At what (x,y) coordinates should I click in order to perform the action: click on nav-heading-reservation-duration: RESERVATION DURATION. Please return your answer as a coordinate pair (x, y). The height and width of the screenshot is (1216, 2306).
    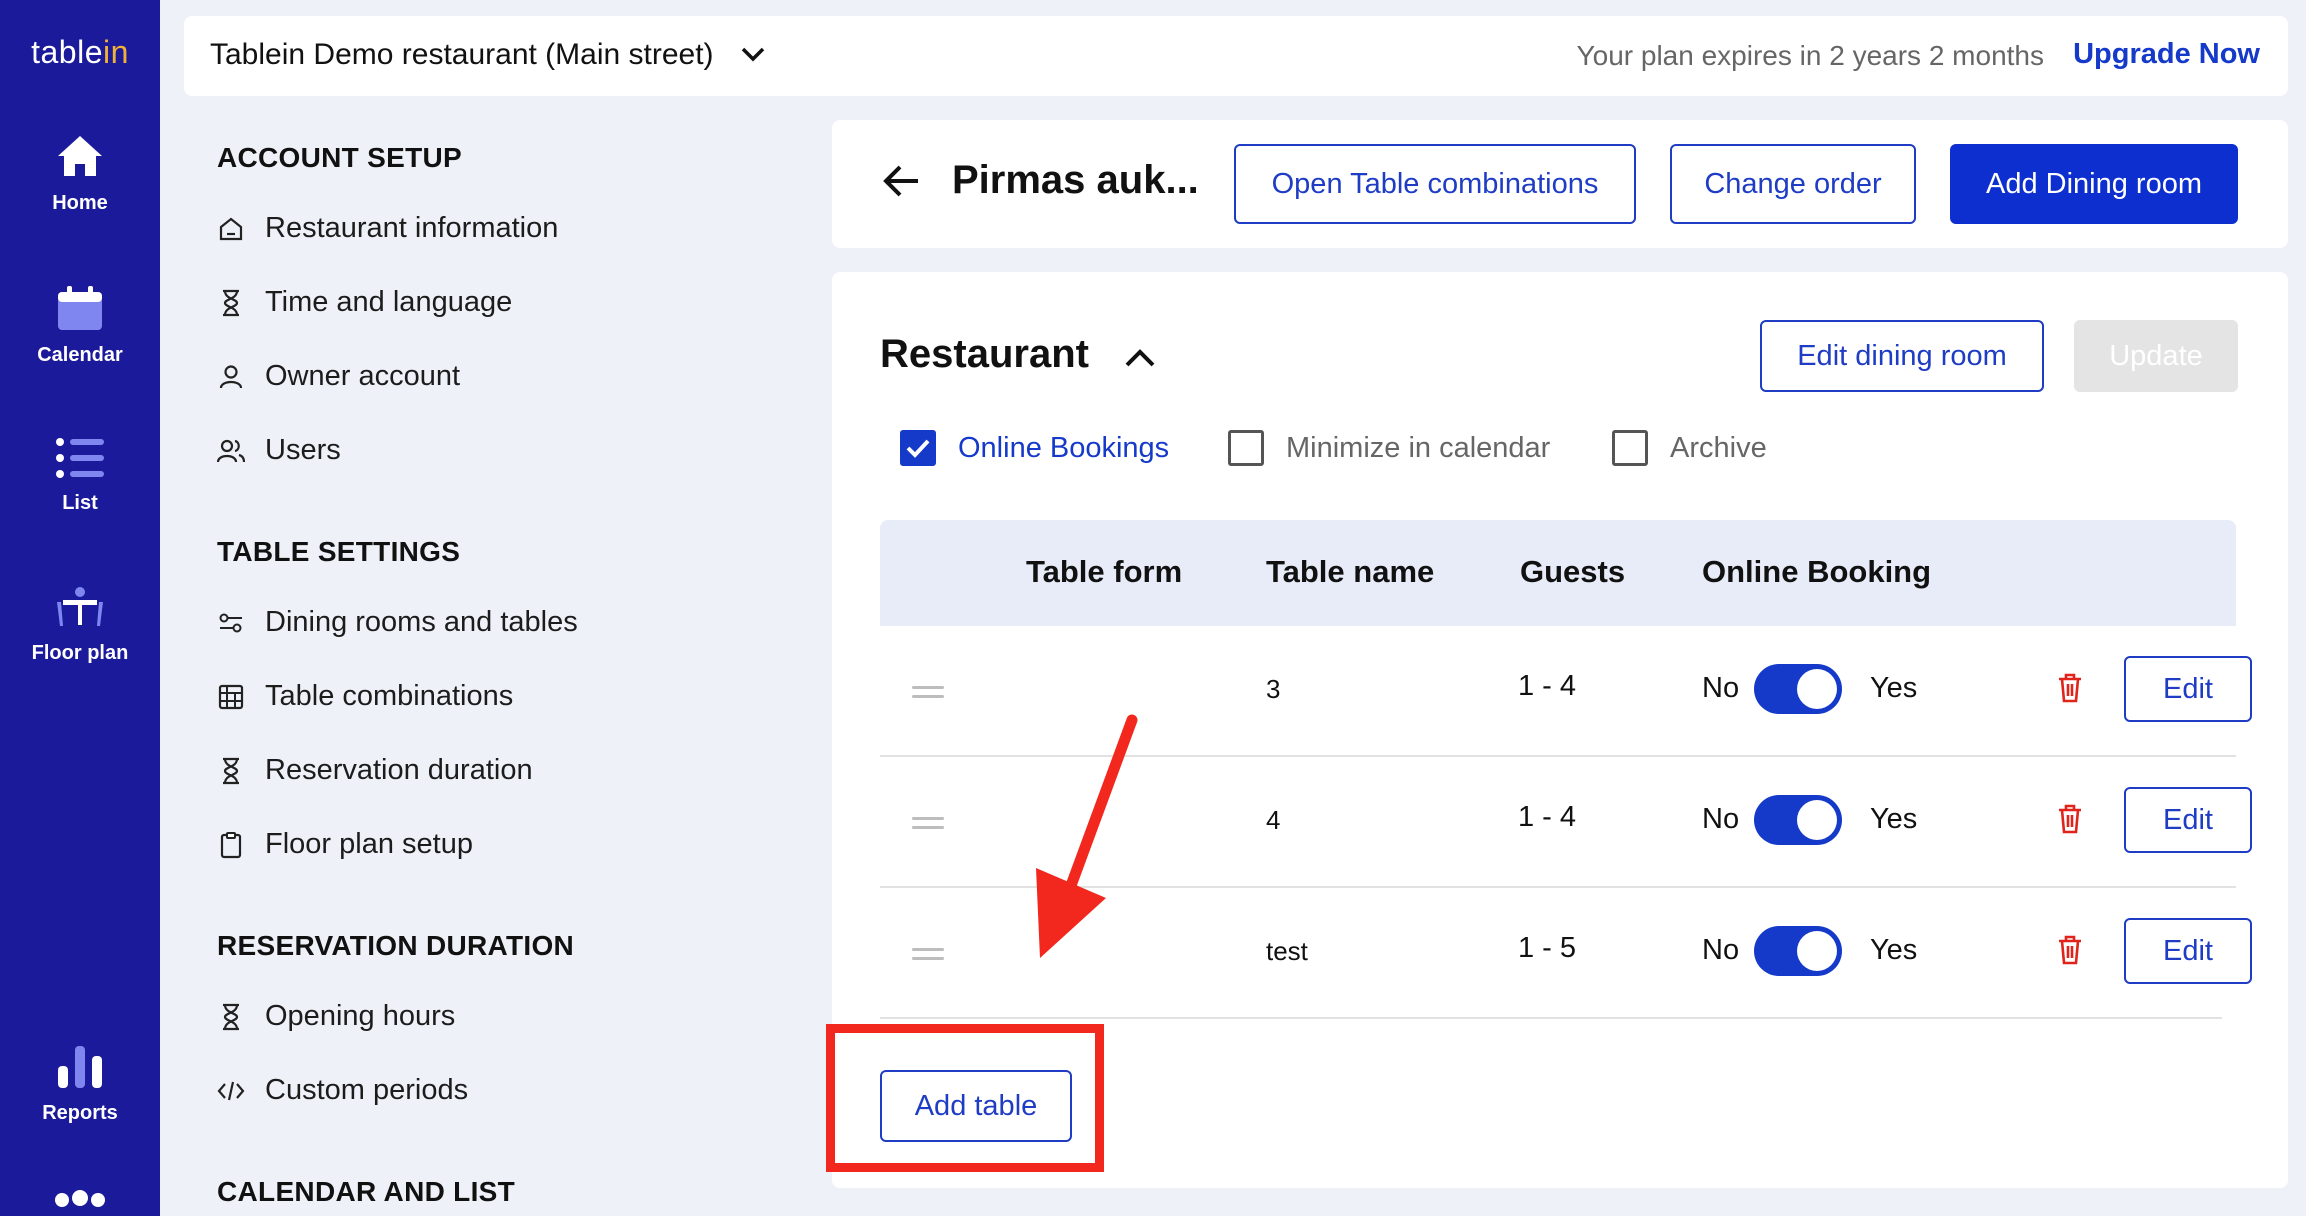
    Looking at the image, I should click on (396, 945).